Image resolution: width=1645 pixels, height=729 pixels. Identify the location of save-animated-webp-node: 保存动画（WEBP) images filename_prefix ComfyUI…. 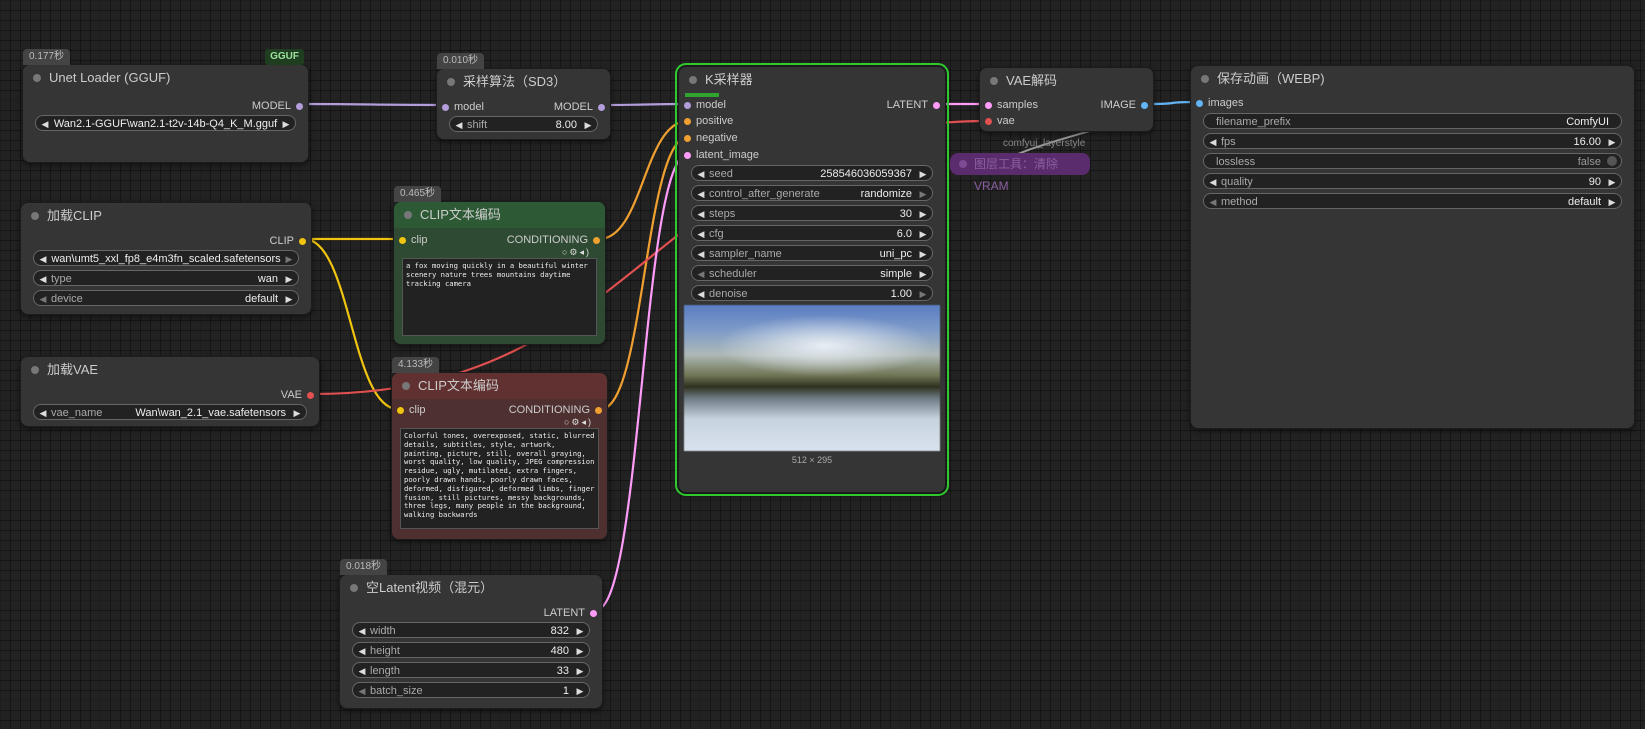
(1412, 247).